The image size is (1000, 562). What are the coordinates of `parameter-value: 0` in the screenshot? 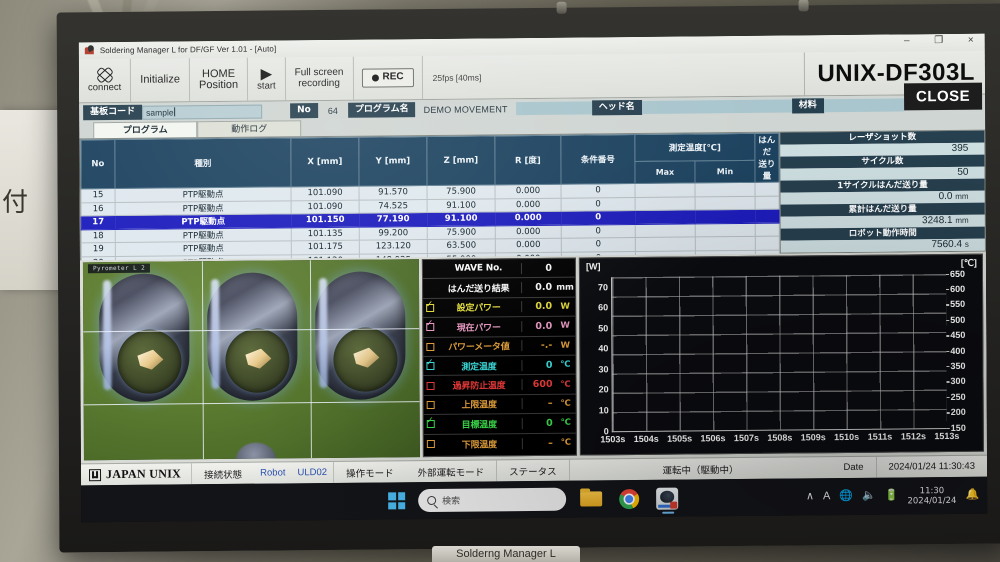 It's located at (537, 268).